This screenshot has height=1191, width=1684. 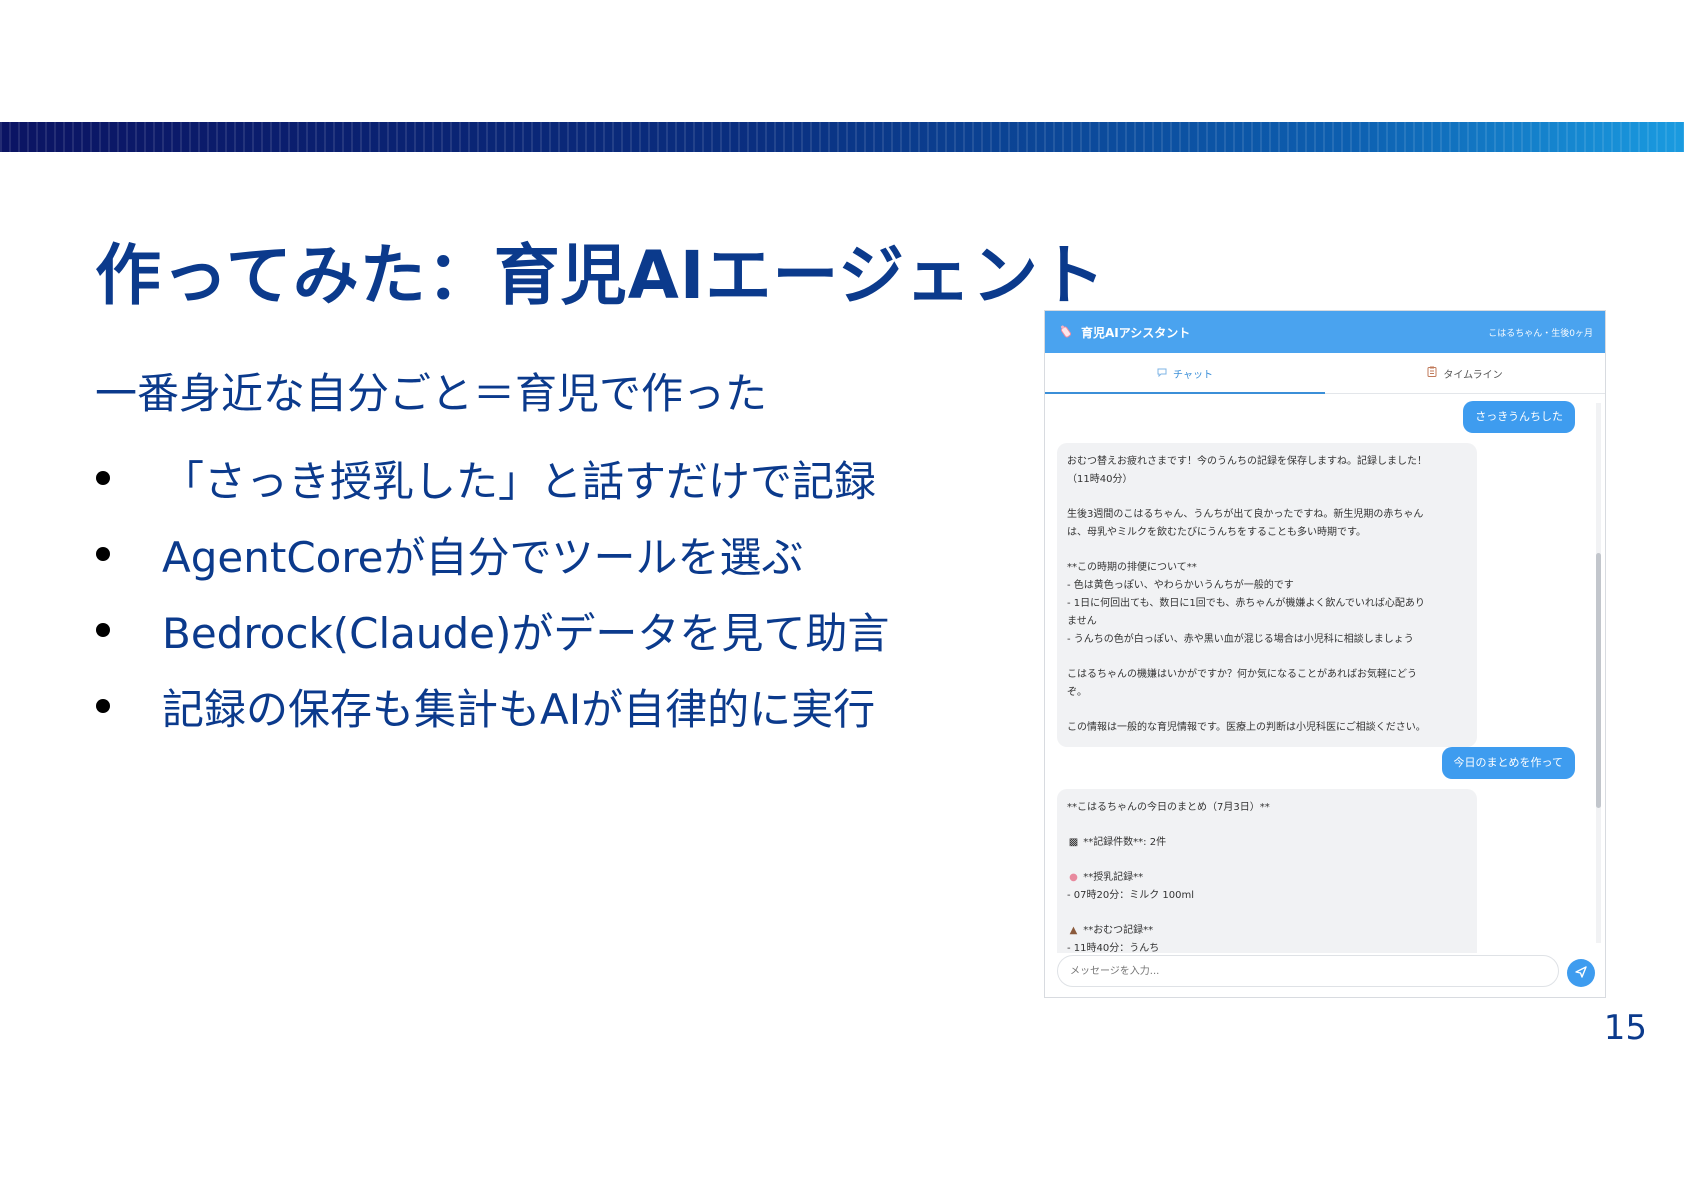 What do you see at coordinates (1162, 373) in the screenshot?
I see `chat-icon` at bounding box center [1162, 373].